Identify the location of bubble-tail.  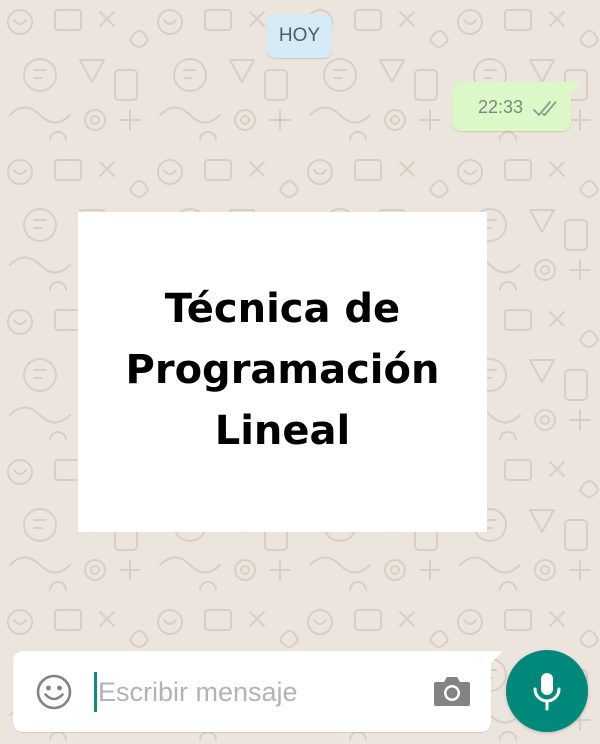
(576, 88).